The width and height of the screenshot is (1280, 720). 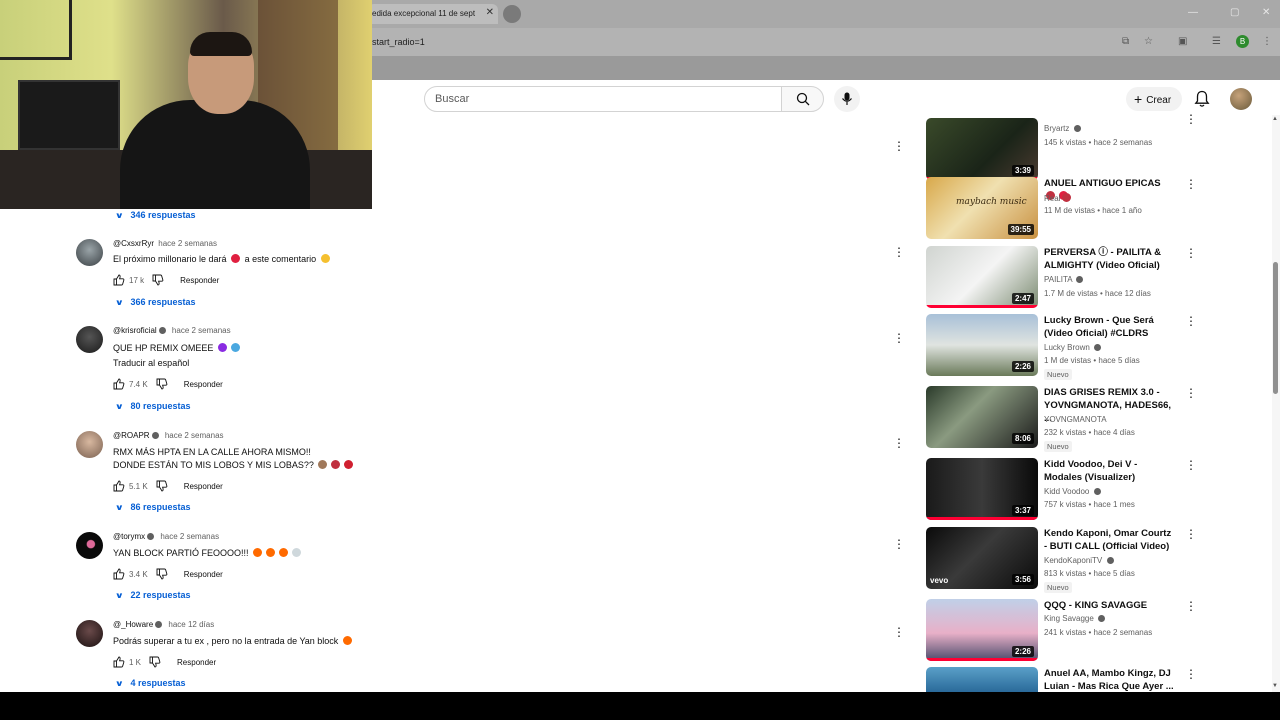 What do you see at coordinates (153, 406) in the screenshot?
I see `view-replies-button: ∨ 80 respuestas` at bounding box center [153, 406].